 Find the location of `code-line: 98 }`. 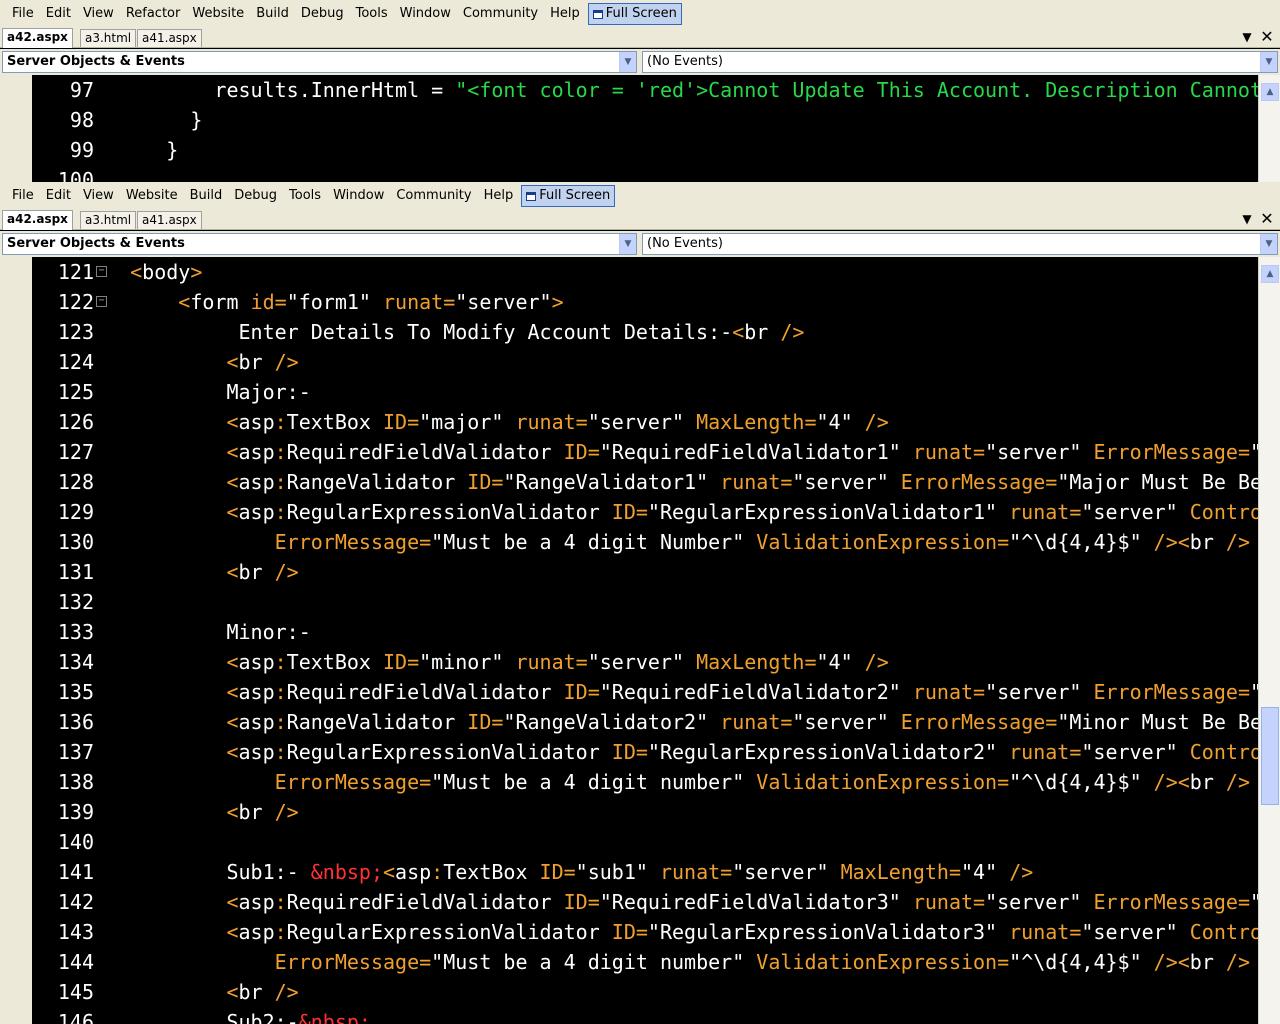

code-line: 98 } is located at coordinates (117, 120).